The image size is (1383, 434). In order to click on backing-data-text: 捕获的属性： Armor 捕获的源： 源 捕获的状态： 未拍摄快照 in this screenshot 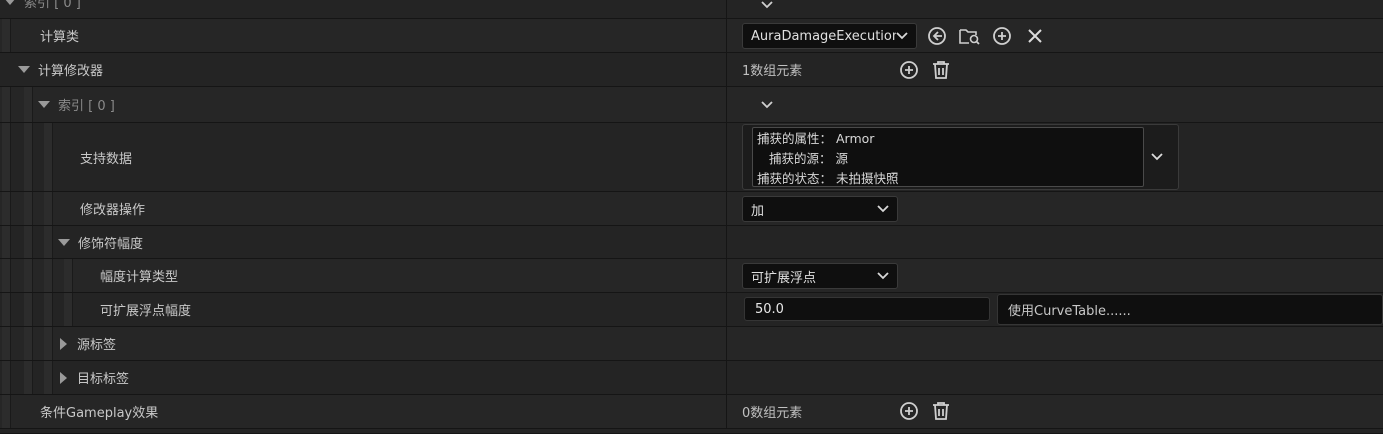, I will do `click(948, 157)`.